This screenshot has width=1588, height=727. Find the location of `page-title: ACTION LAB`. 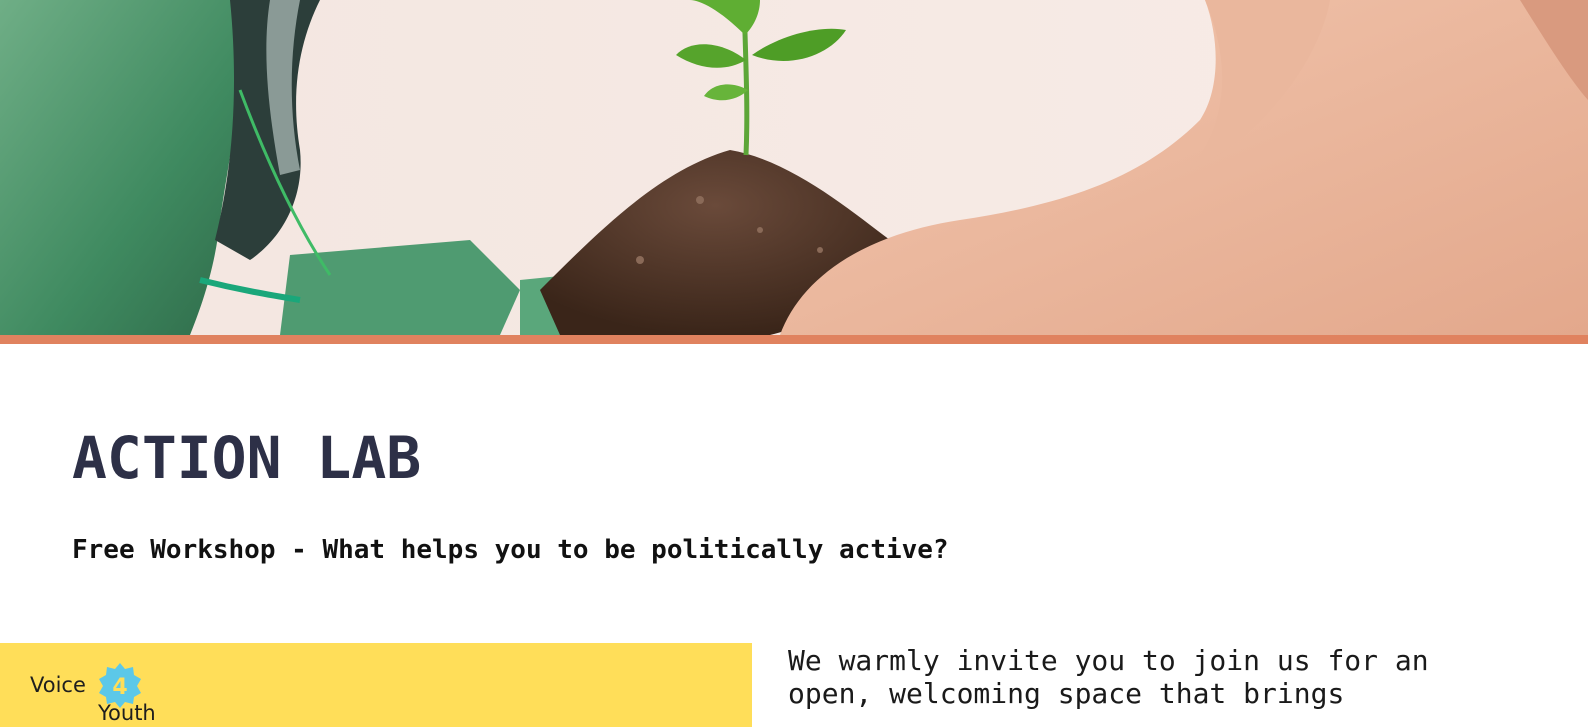

page-title: ACTION LAB is located at coordinates (247, 458).